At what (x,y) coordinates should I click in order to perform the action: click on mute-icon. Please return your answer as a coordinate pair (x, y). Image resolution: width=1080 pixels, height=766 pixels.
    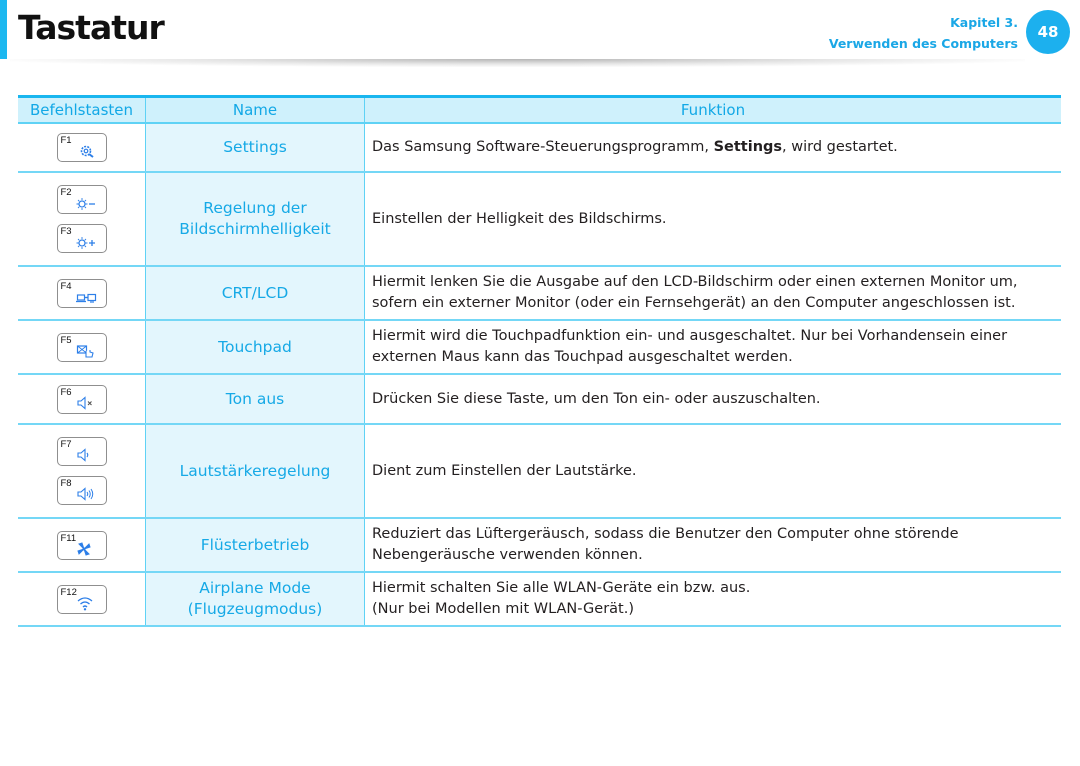
    Looking at the image, I should click on (84, 402).